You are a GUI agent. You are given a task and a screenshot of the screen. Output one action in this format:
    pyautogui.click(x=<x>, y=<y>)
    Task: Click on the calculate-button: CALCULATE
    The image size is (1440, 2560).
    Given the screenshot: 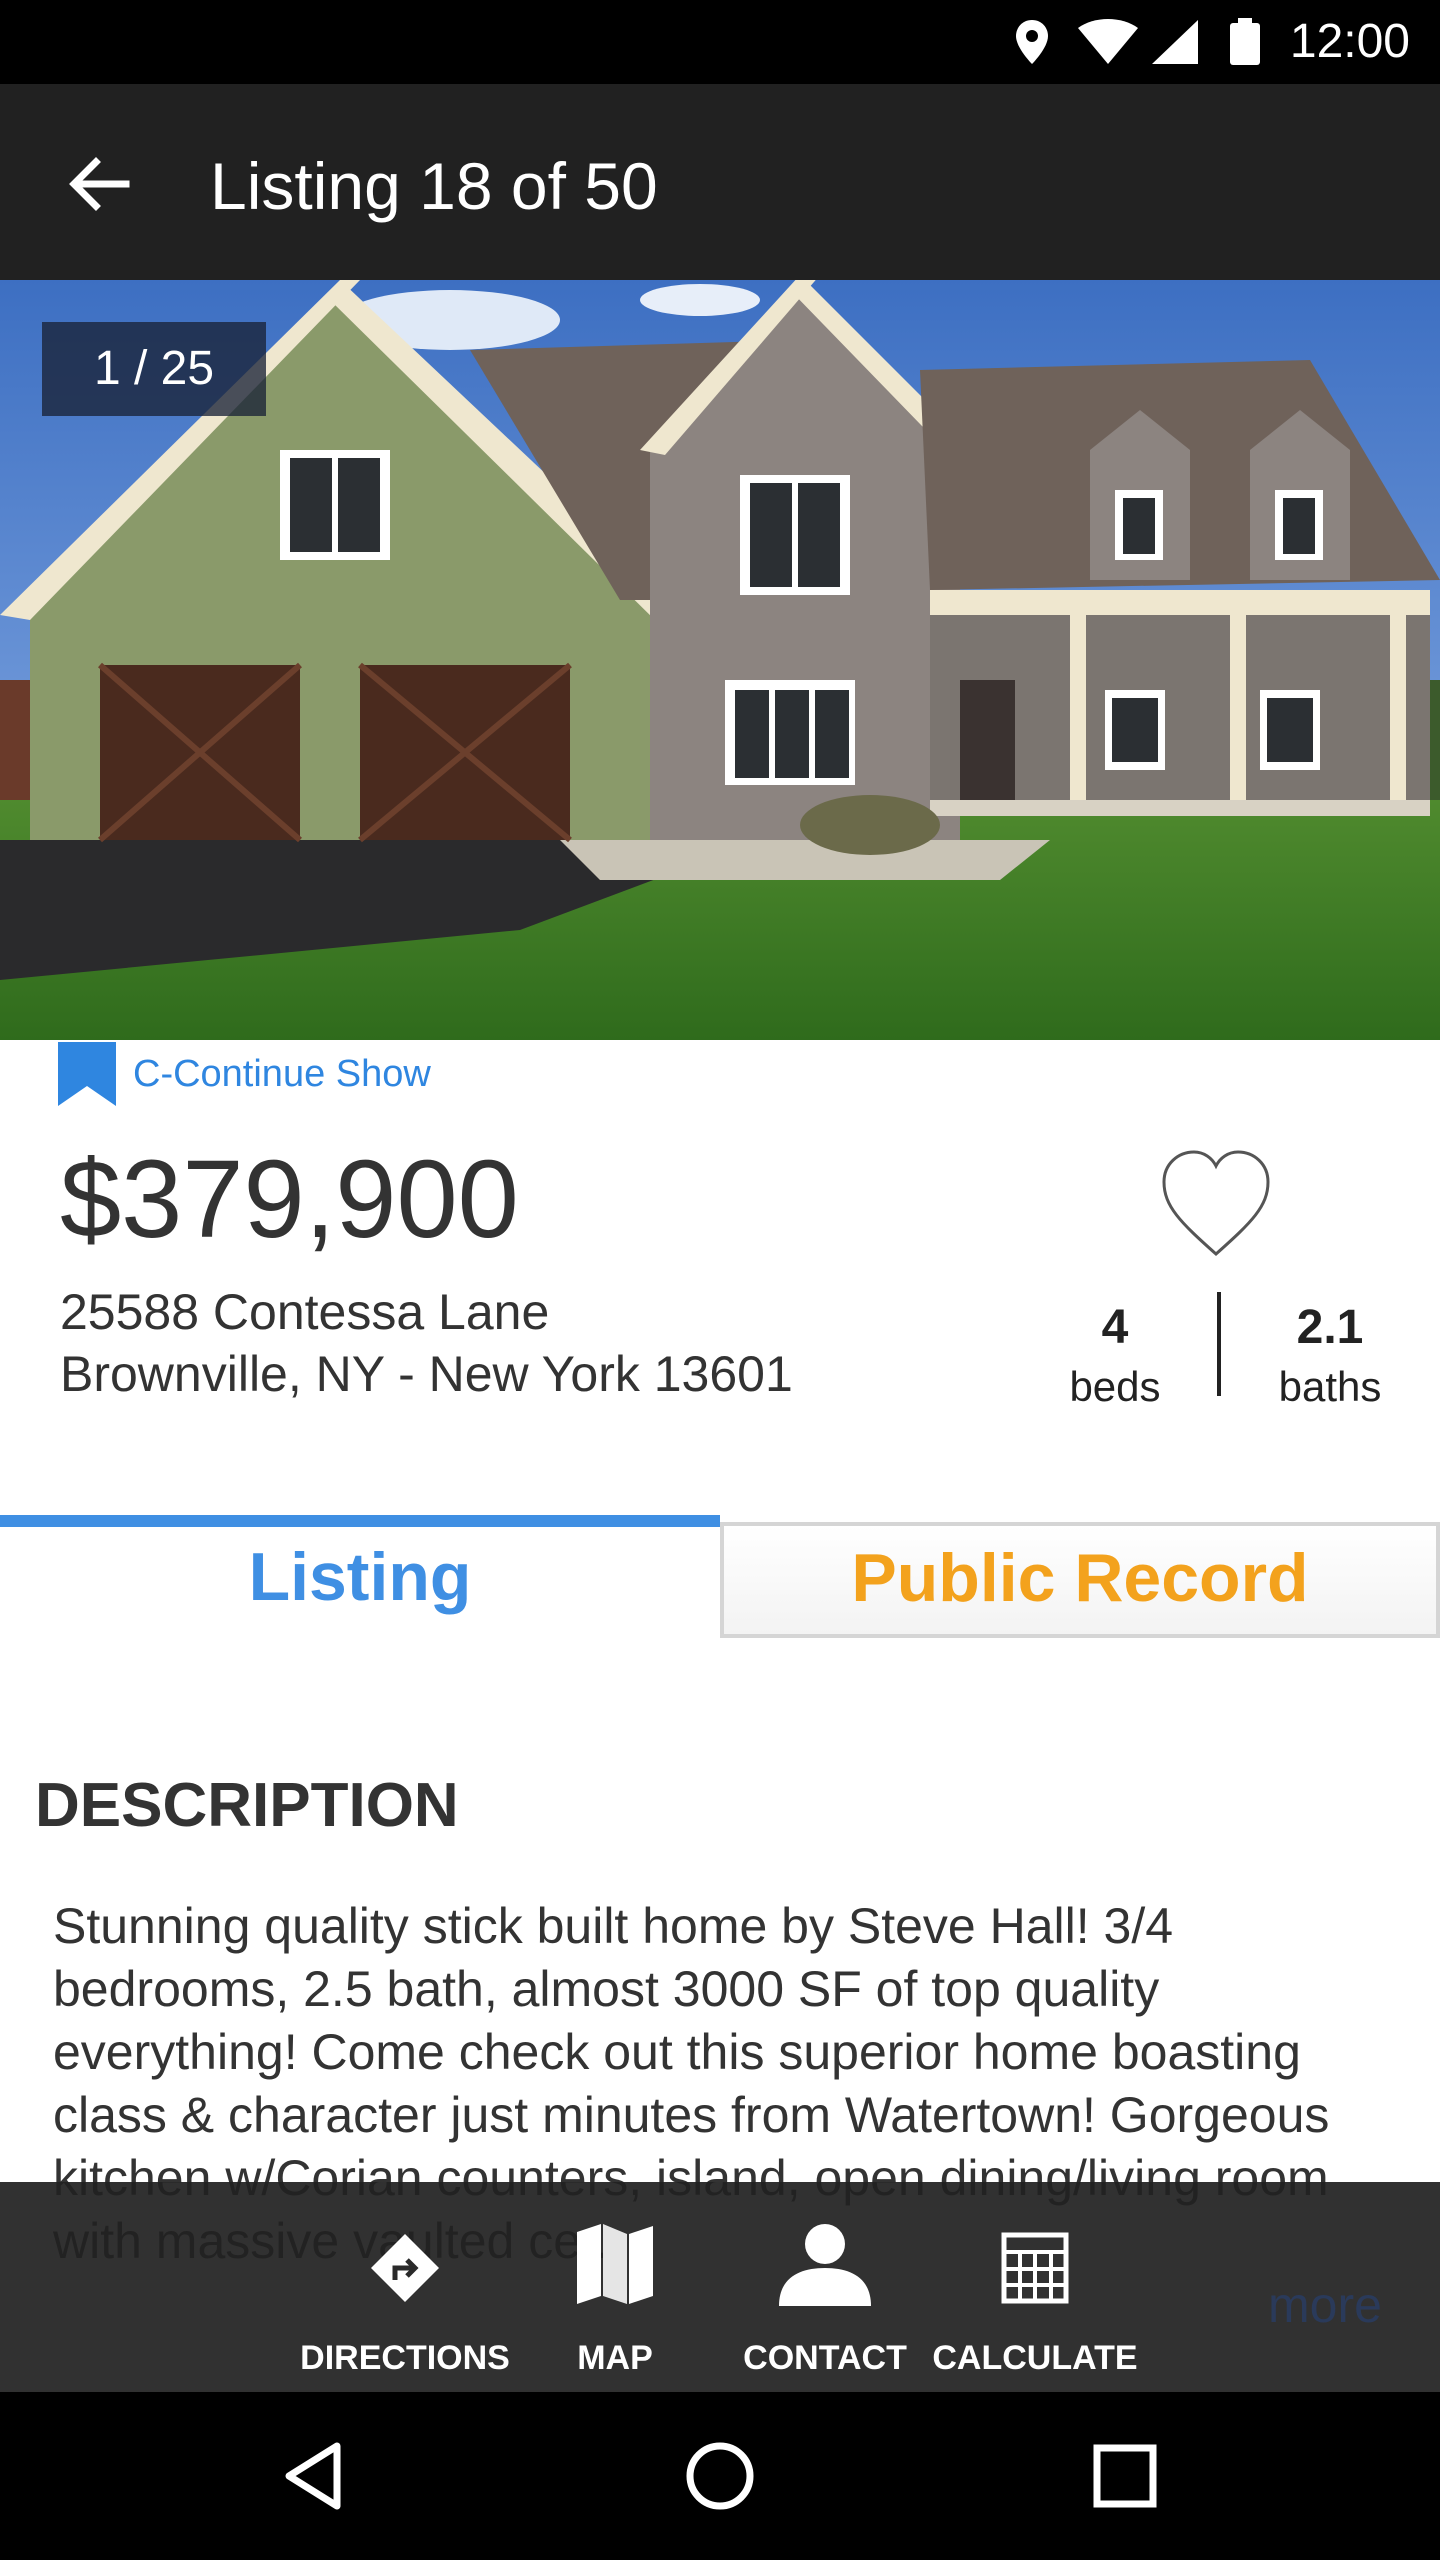 What is the action you would take?
    pyautogui.click(x=1035, y=2287)
    